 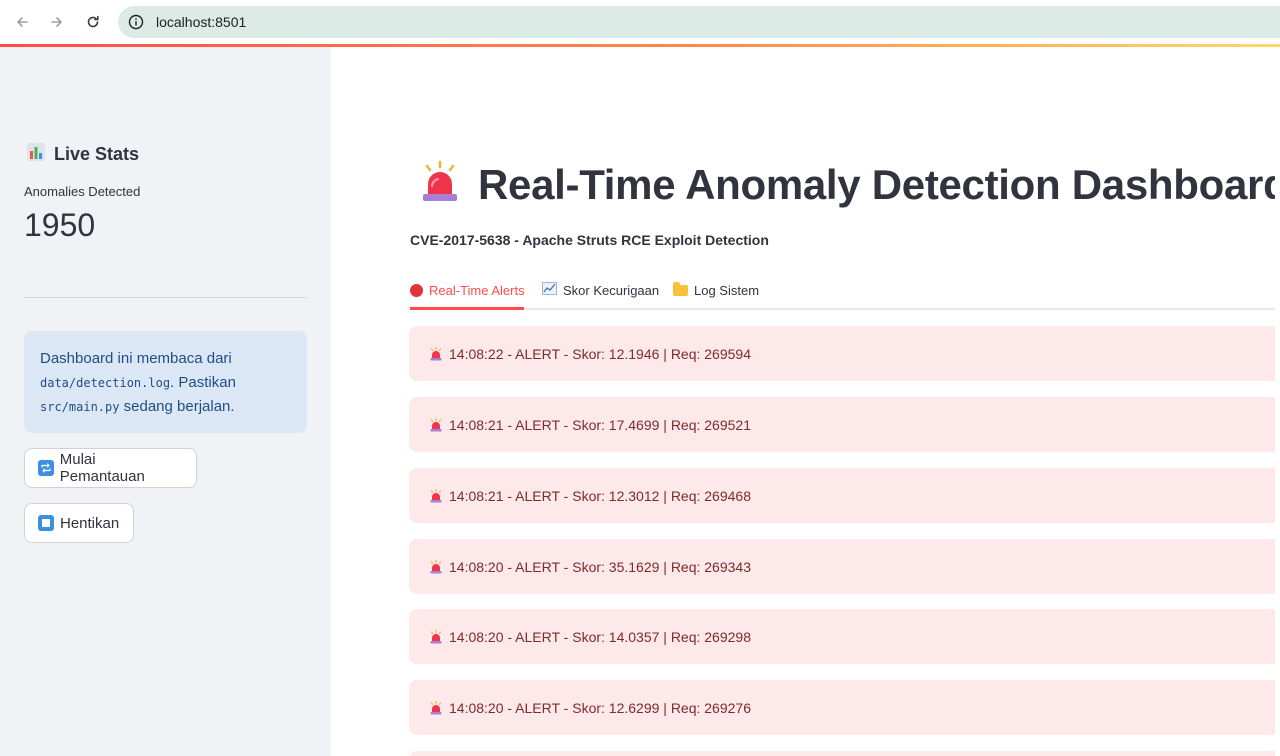 I want to click on metric-value: 1950, so click(x=60, y=225).